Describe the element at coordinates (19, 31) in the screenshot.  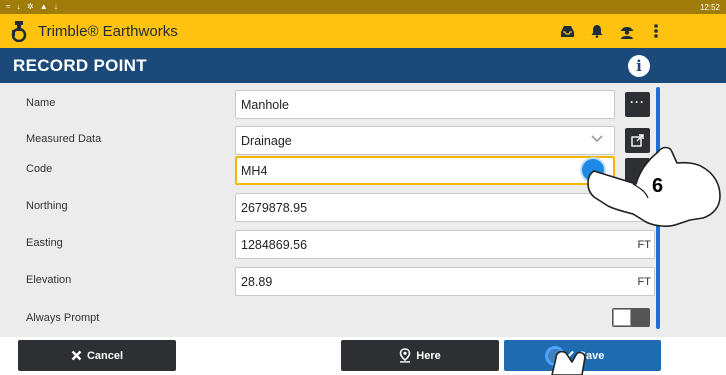
I see `trimble-logo-icon` at that location.